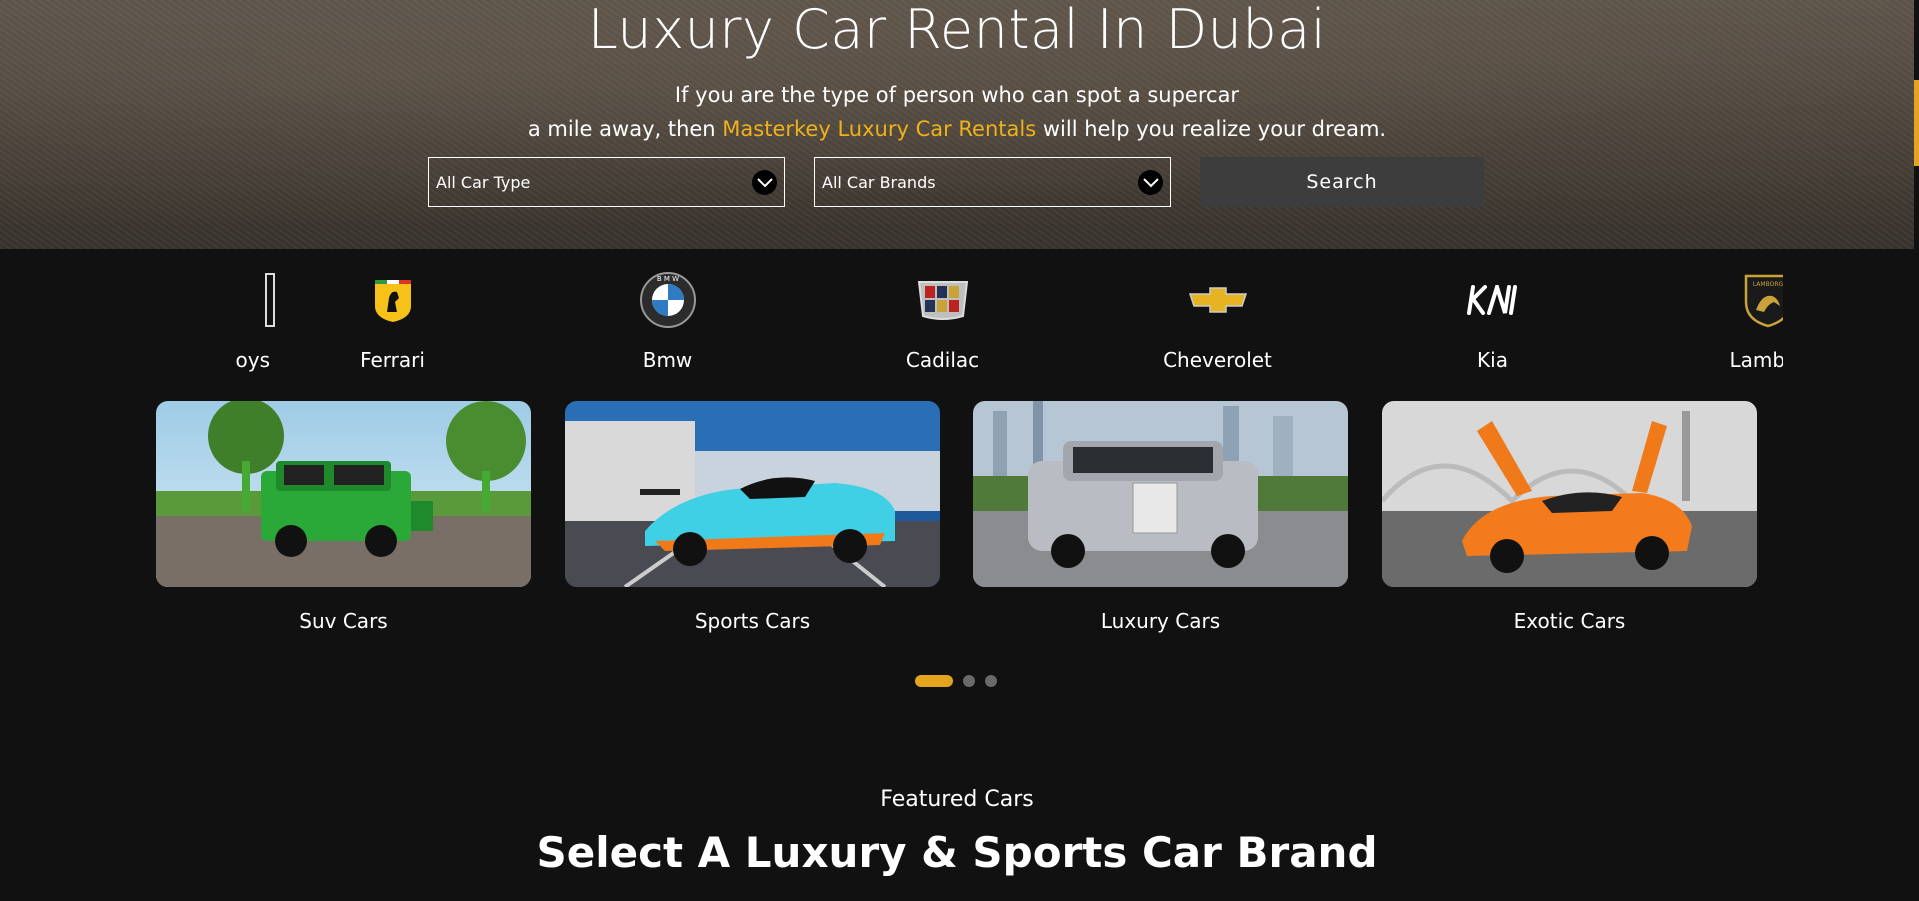  I want to click on green-suv-image, so click(343, 494).